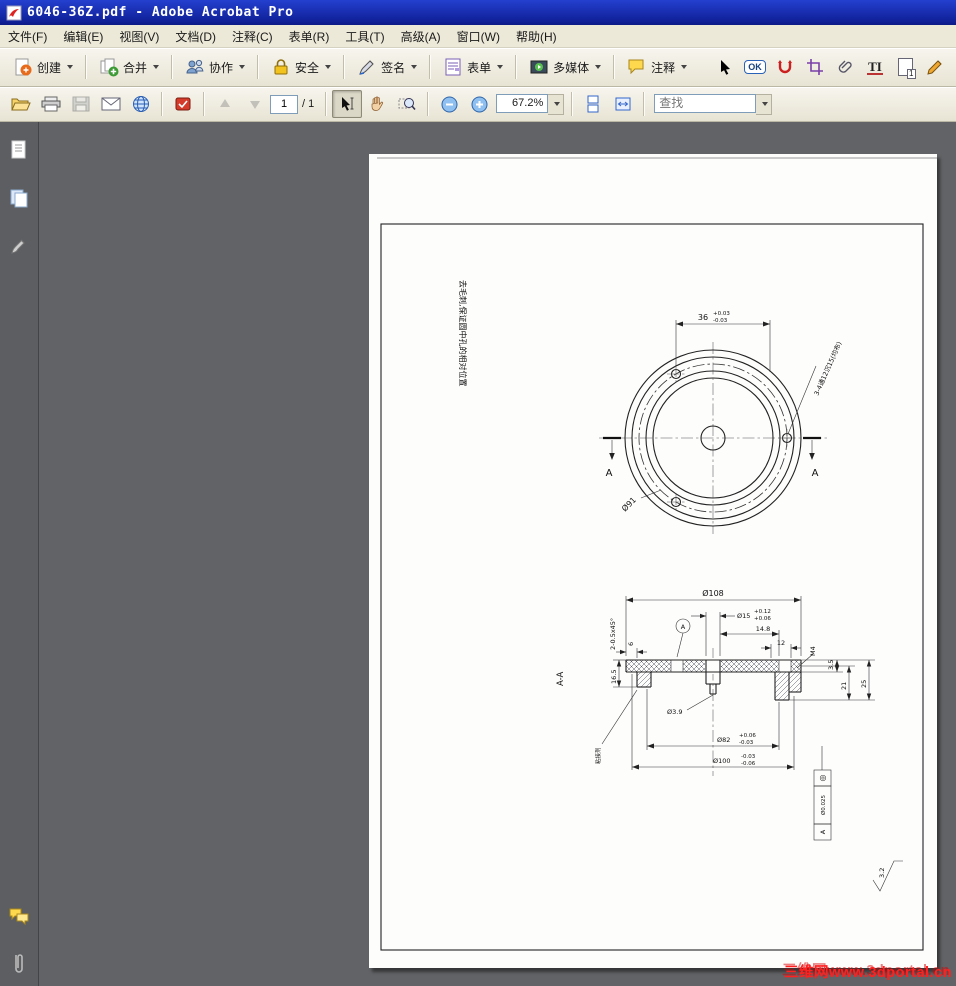 The width and height of the screenshot is (956, 986). I want to click on email-button, so click(111, 104).